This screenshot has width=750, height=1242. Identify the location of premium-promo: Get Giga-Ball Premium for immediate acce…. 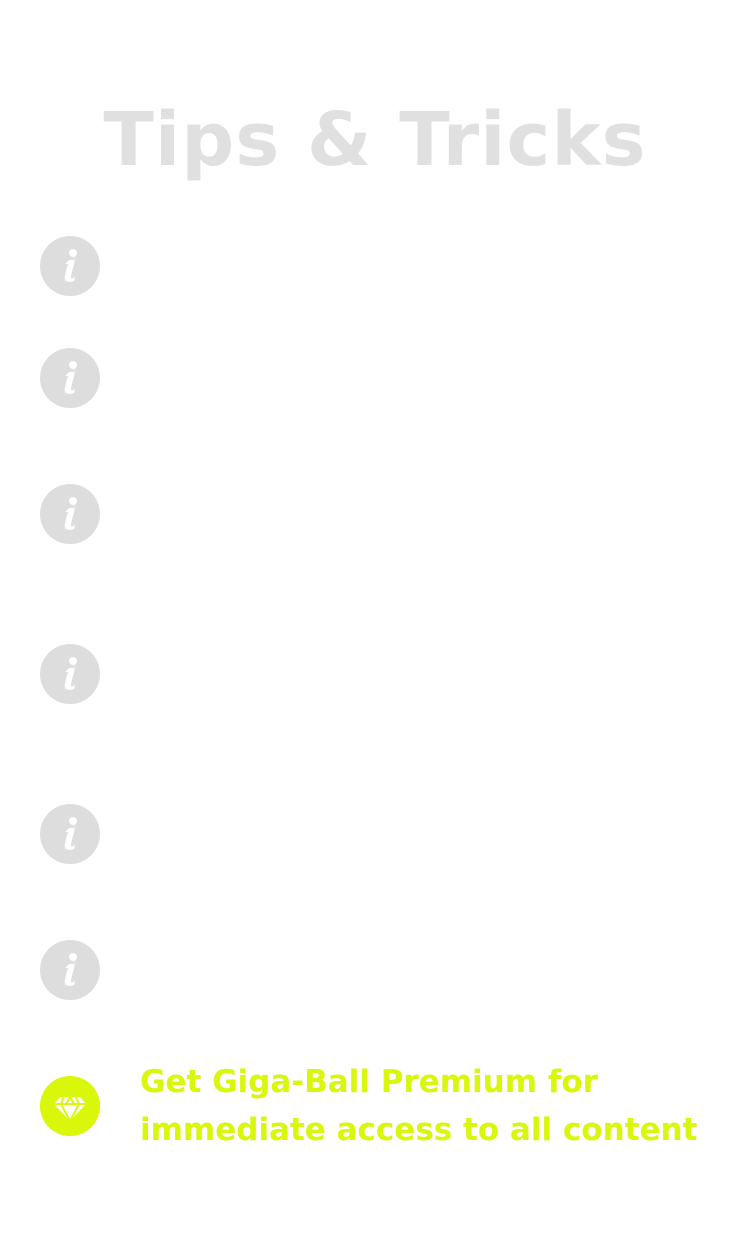
(380, 1108).